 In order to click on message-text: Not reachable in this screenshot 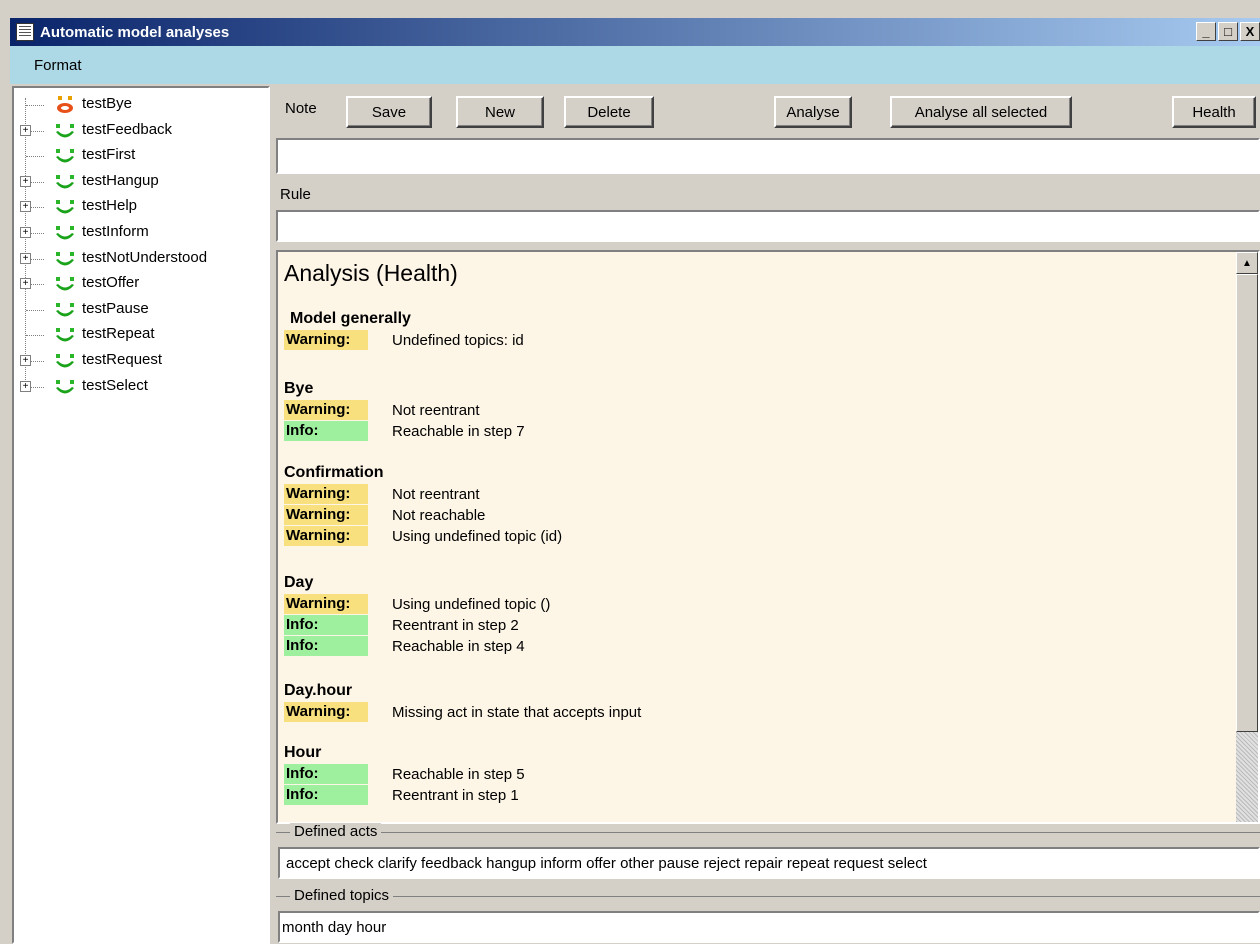, I will do `click(439, 515)`.